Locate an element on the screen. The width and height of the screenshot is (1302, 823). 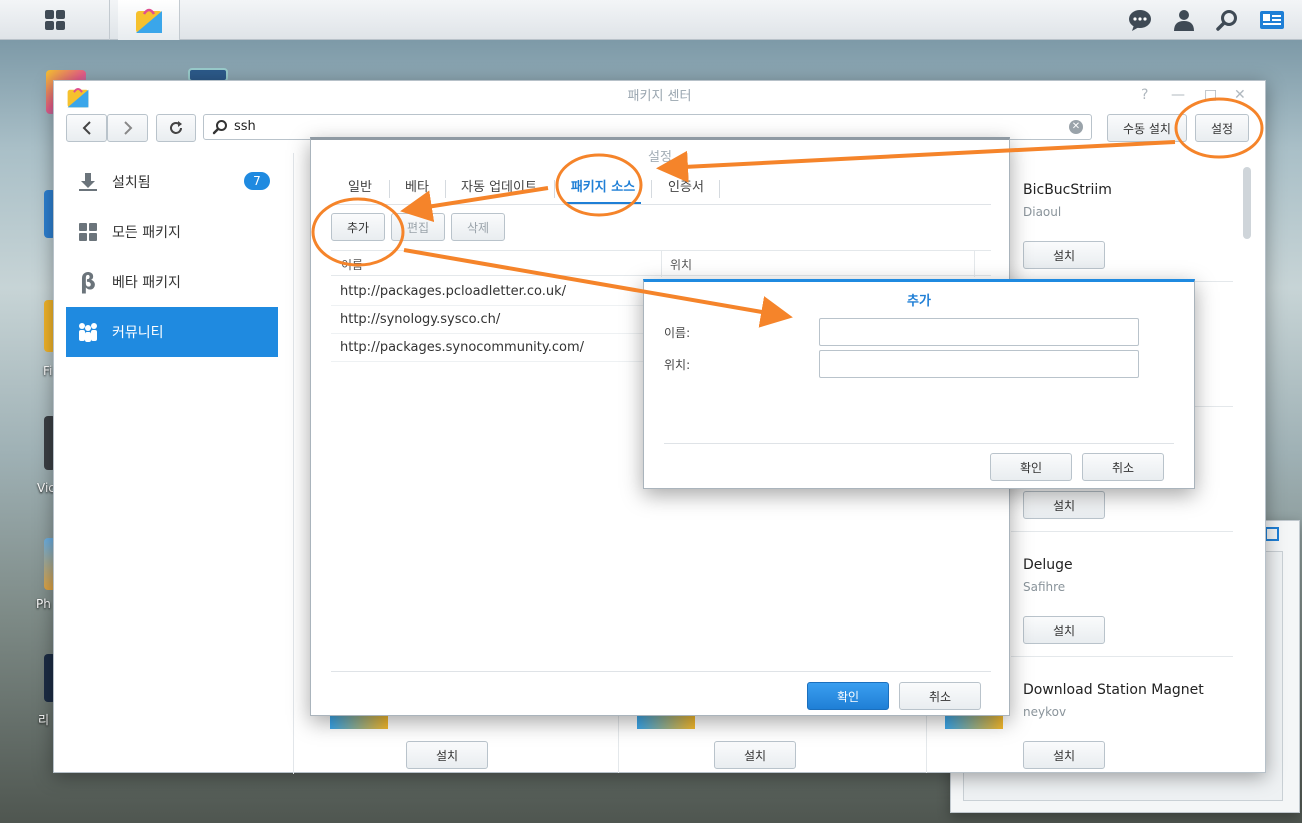
community-icon is located at coordinates (88, 332).